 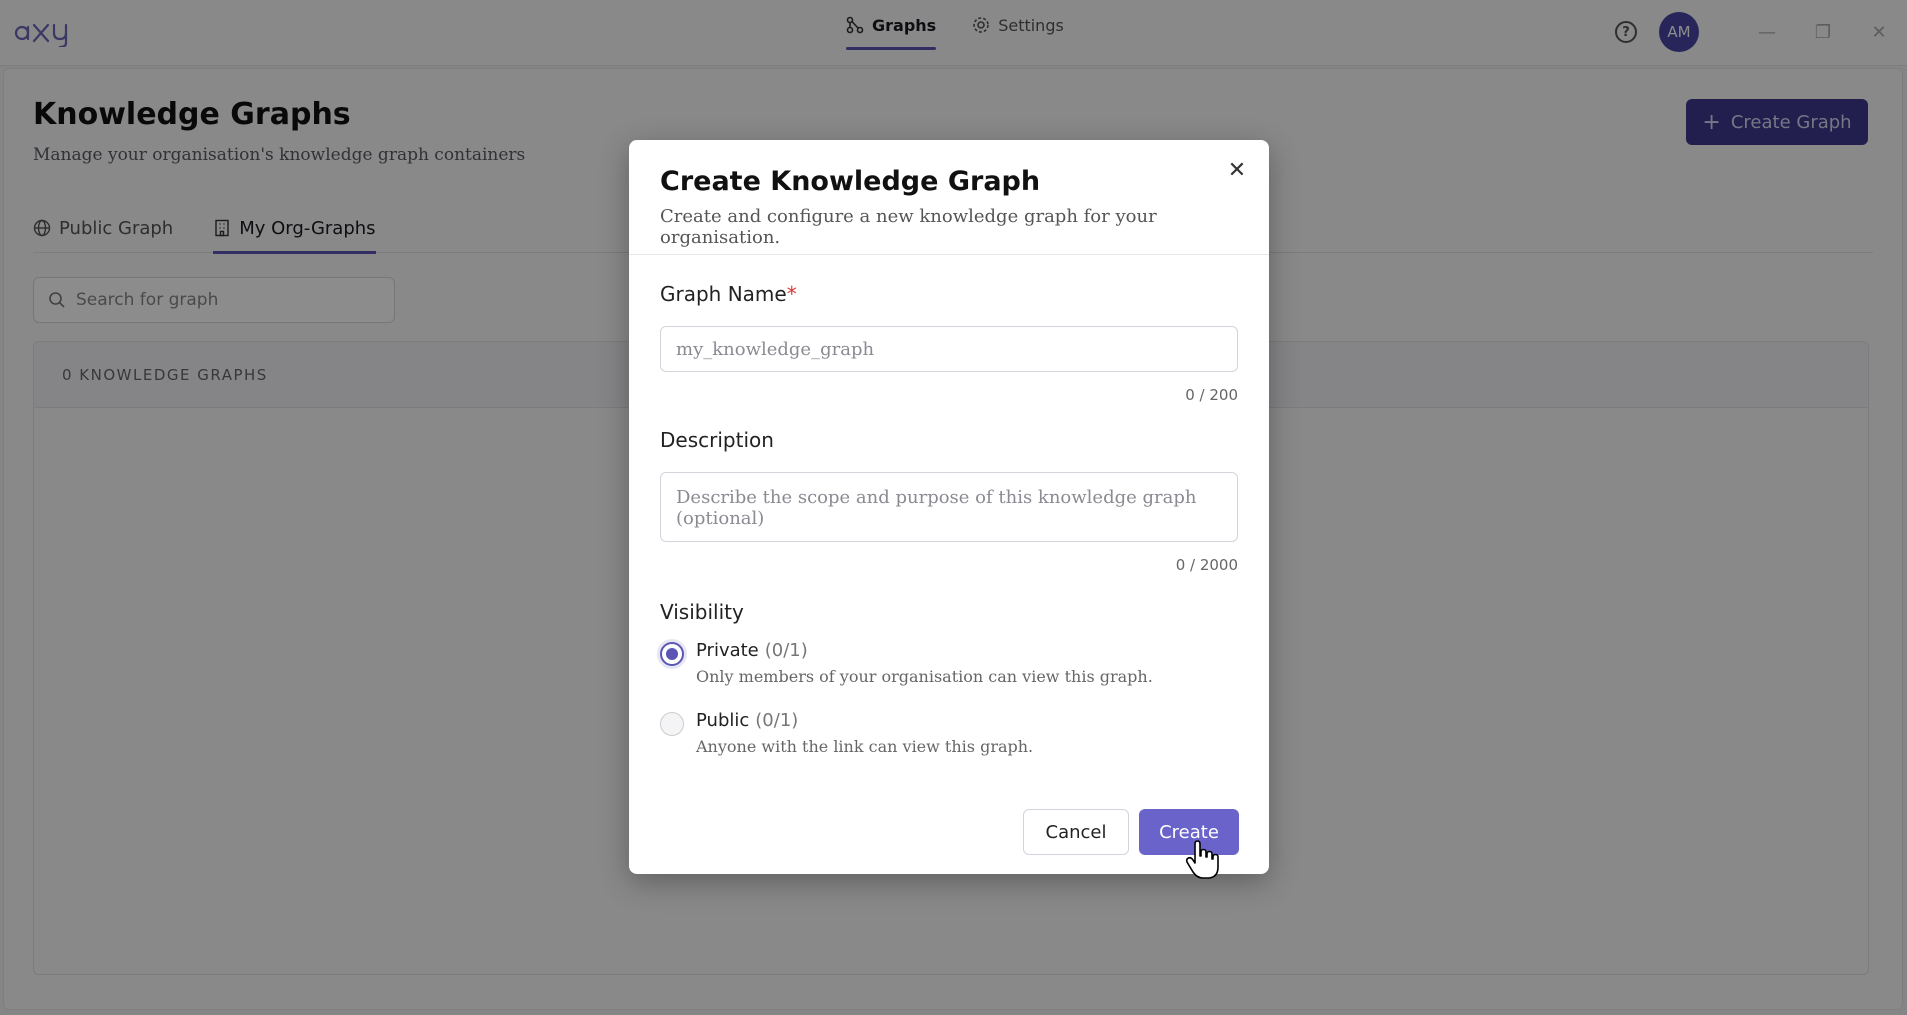 What do you see at coordinates (702, 612) in the screenshot?
I see `visibility-label: Visibility` at bounding box center [702, 612].